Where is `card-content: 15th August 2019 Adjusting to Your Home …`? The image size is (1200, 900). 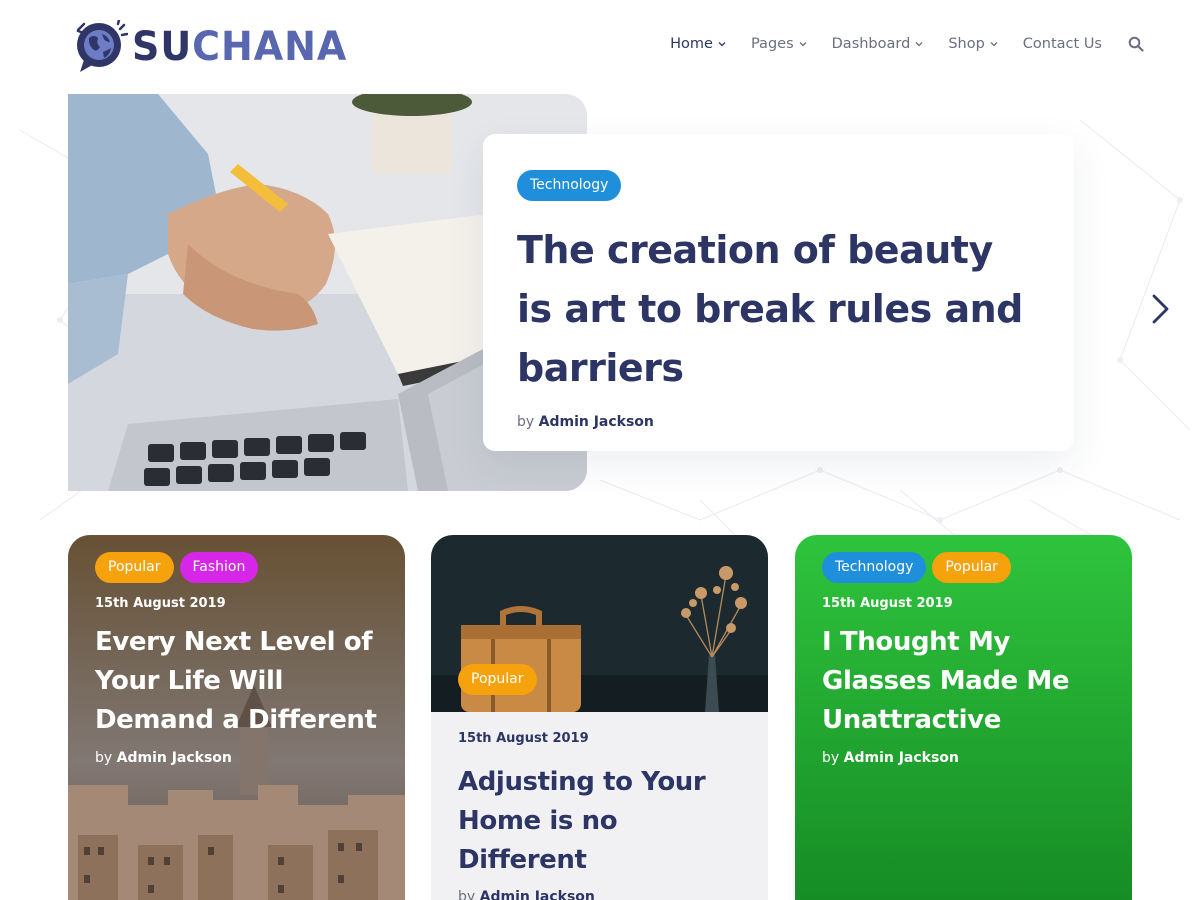
card-content: 15th August 2019 Adjusting to Your Home … is located at coordinates (603, 815).